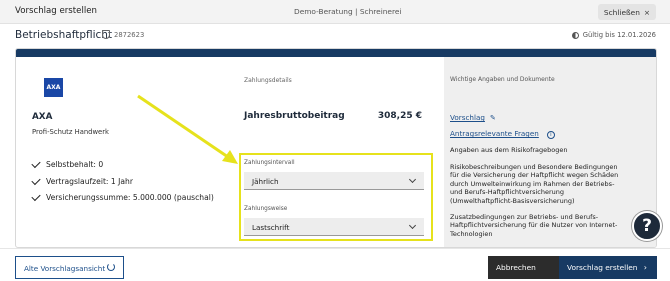 This screenshot has width=670, height=281. I want to click on product-name: Profi-Schutz Handwerk, so click(70, 132).